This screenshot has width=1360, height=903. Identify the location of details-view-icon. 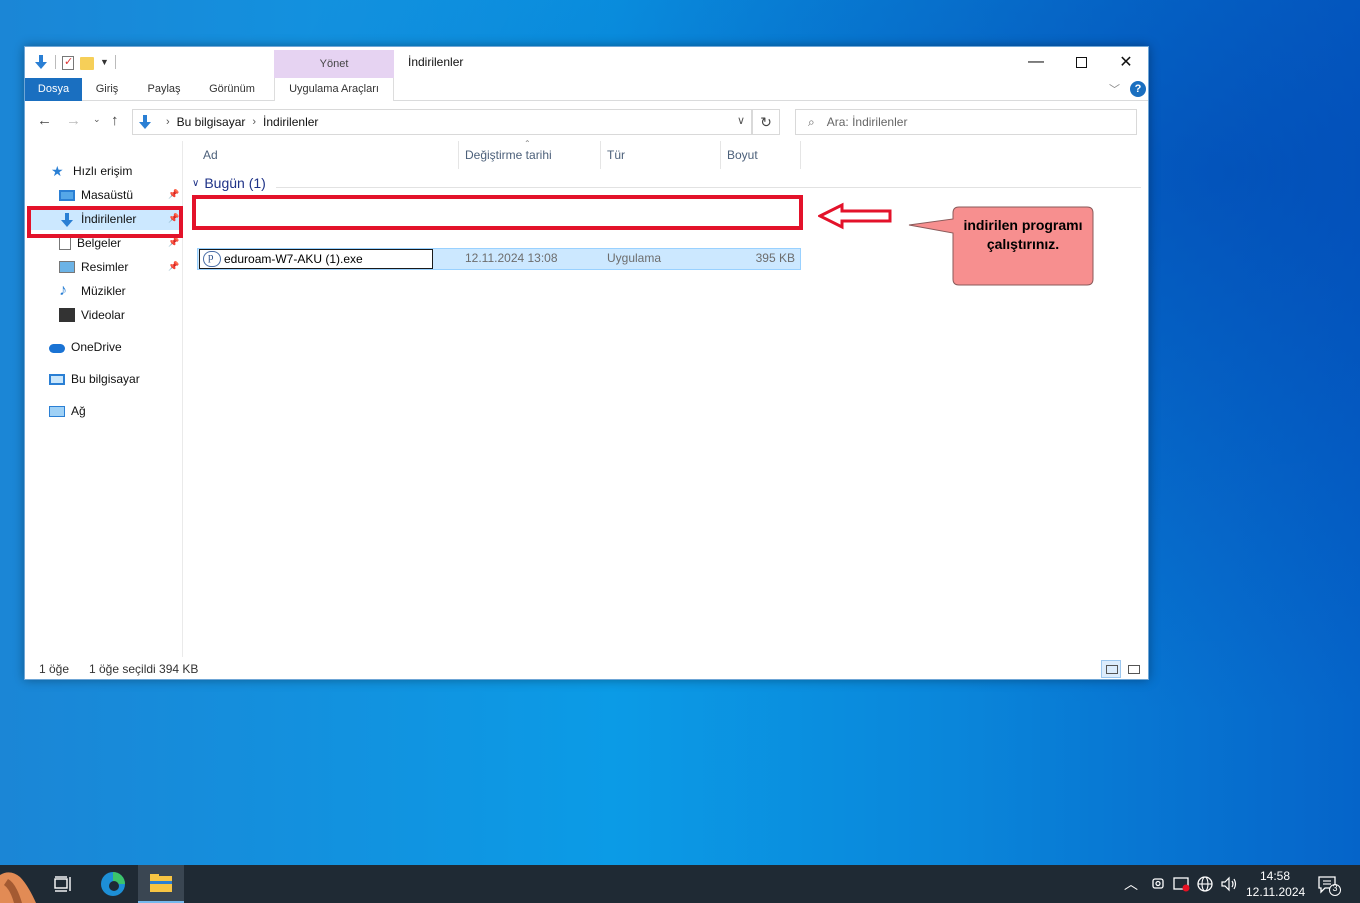
(1112, 669).